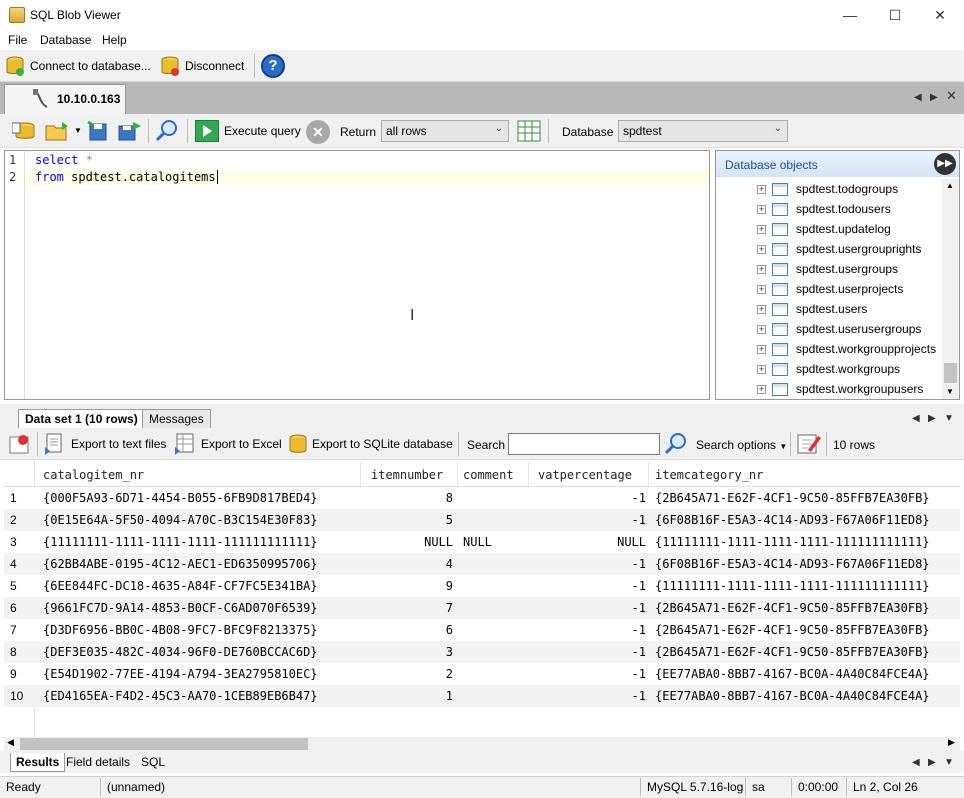 This screenshot has width=964, height=798. I want to click on execute-query-button: Execute query, so click(248, 131).